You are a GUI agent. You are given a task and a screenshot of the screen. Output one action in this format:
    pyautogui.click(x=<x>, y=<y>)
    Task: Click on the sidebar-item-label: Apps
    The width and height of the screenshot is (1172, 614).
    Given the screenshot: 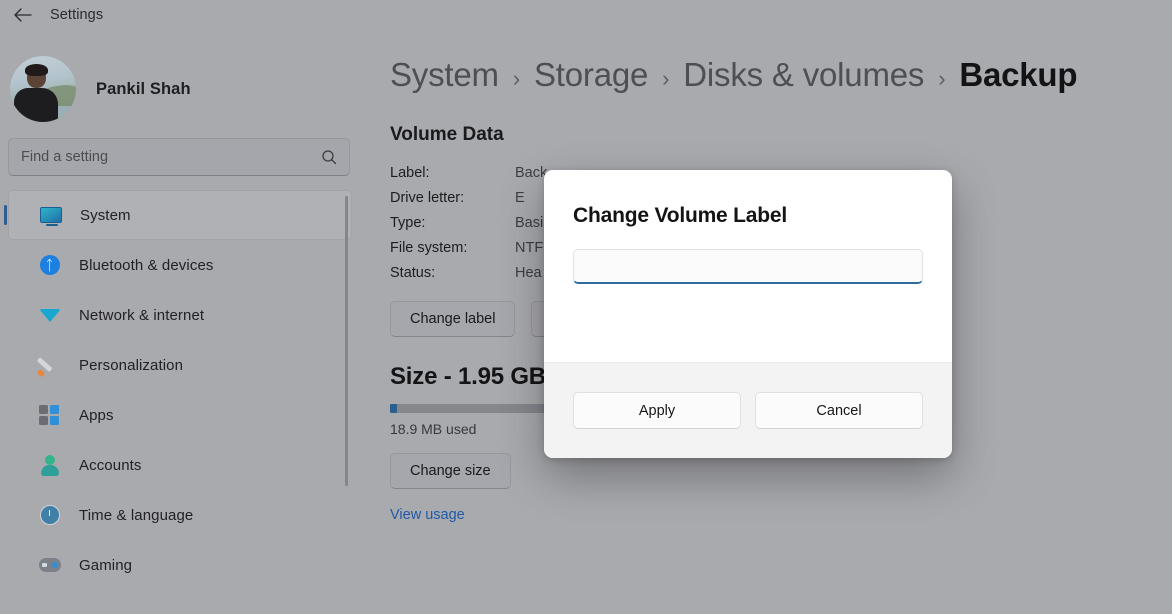 What is the action you would take?
    pyautogui.click(x=96, y=415)
    